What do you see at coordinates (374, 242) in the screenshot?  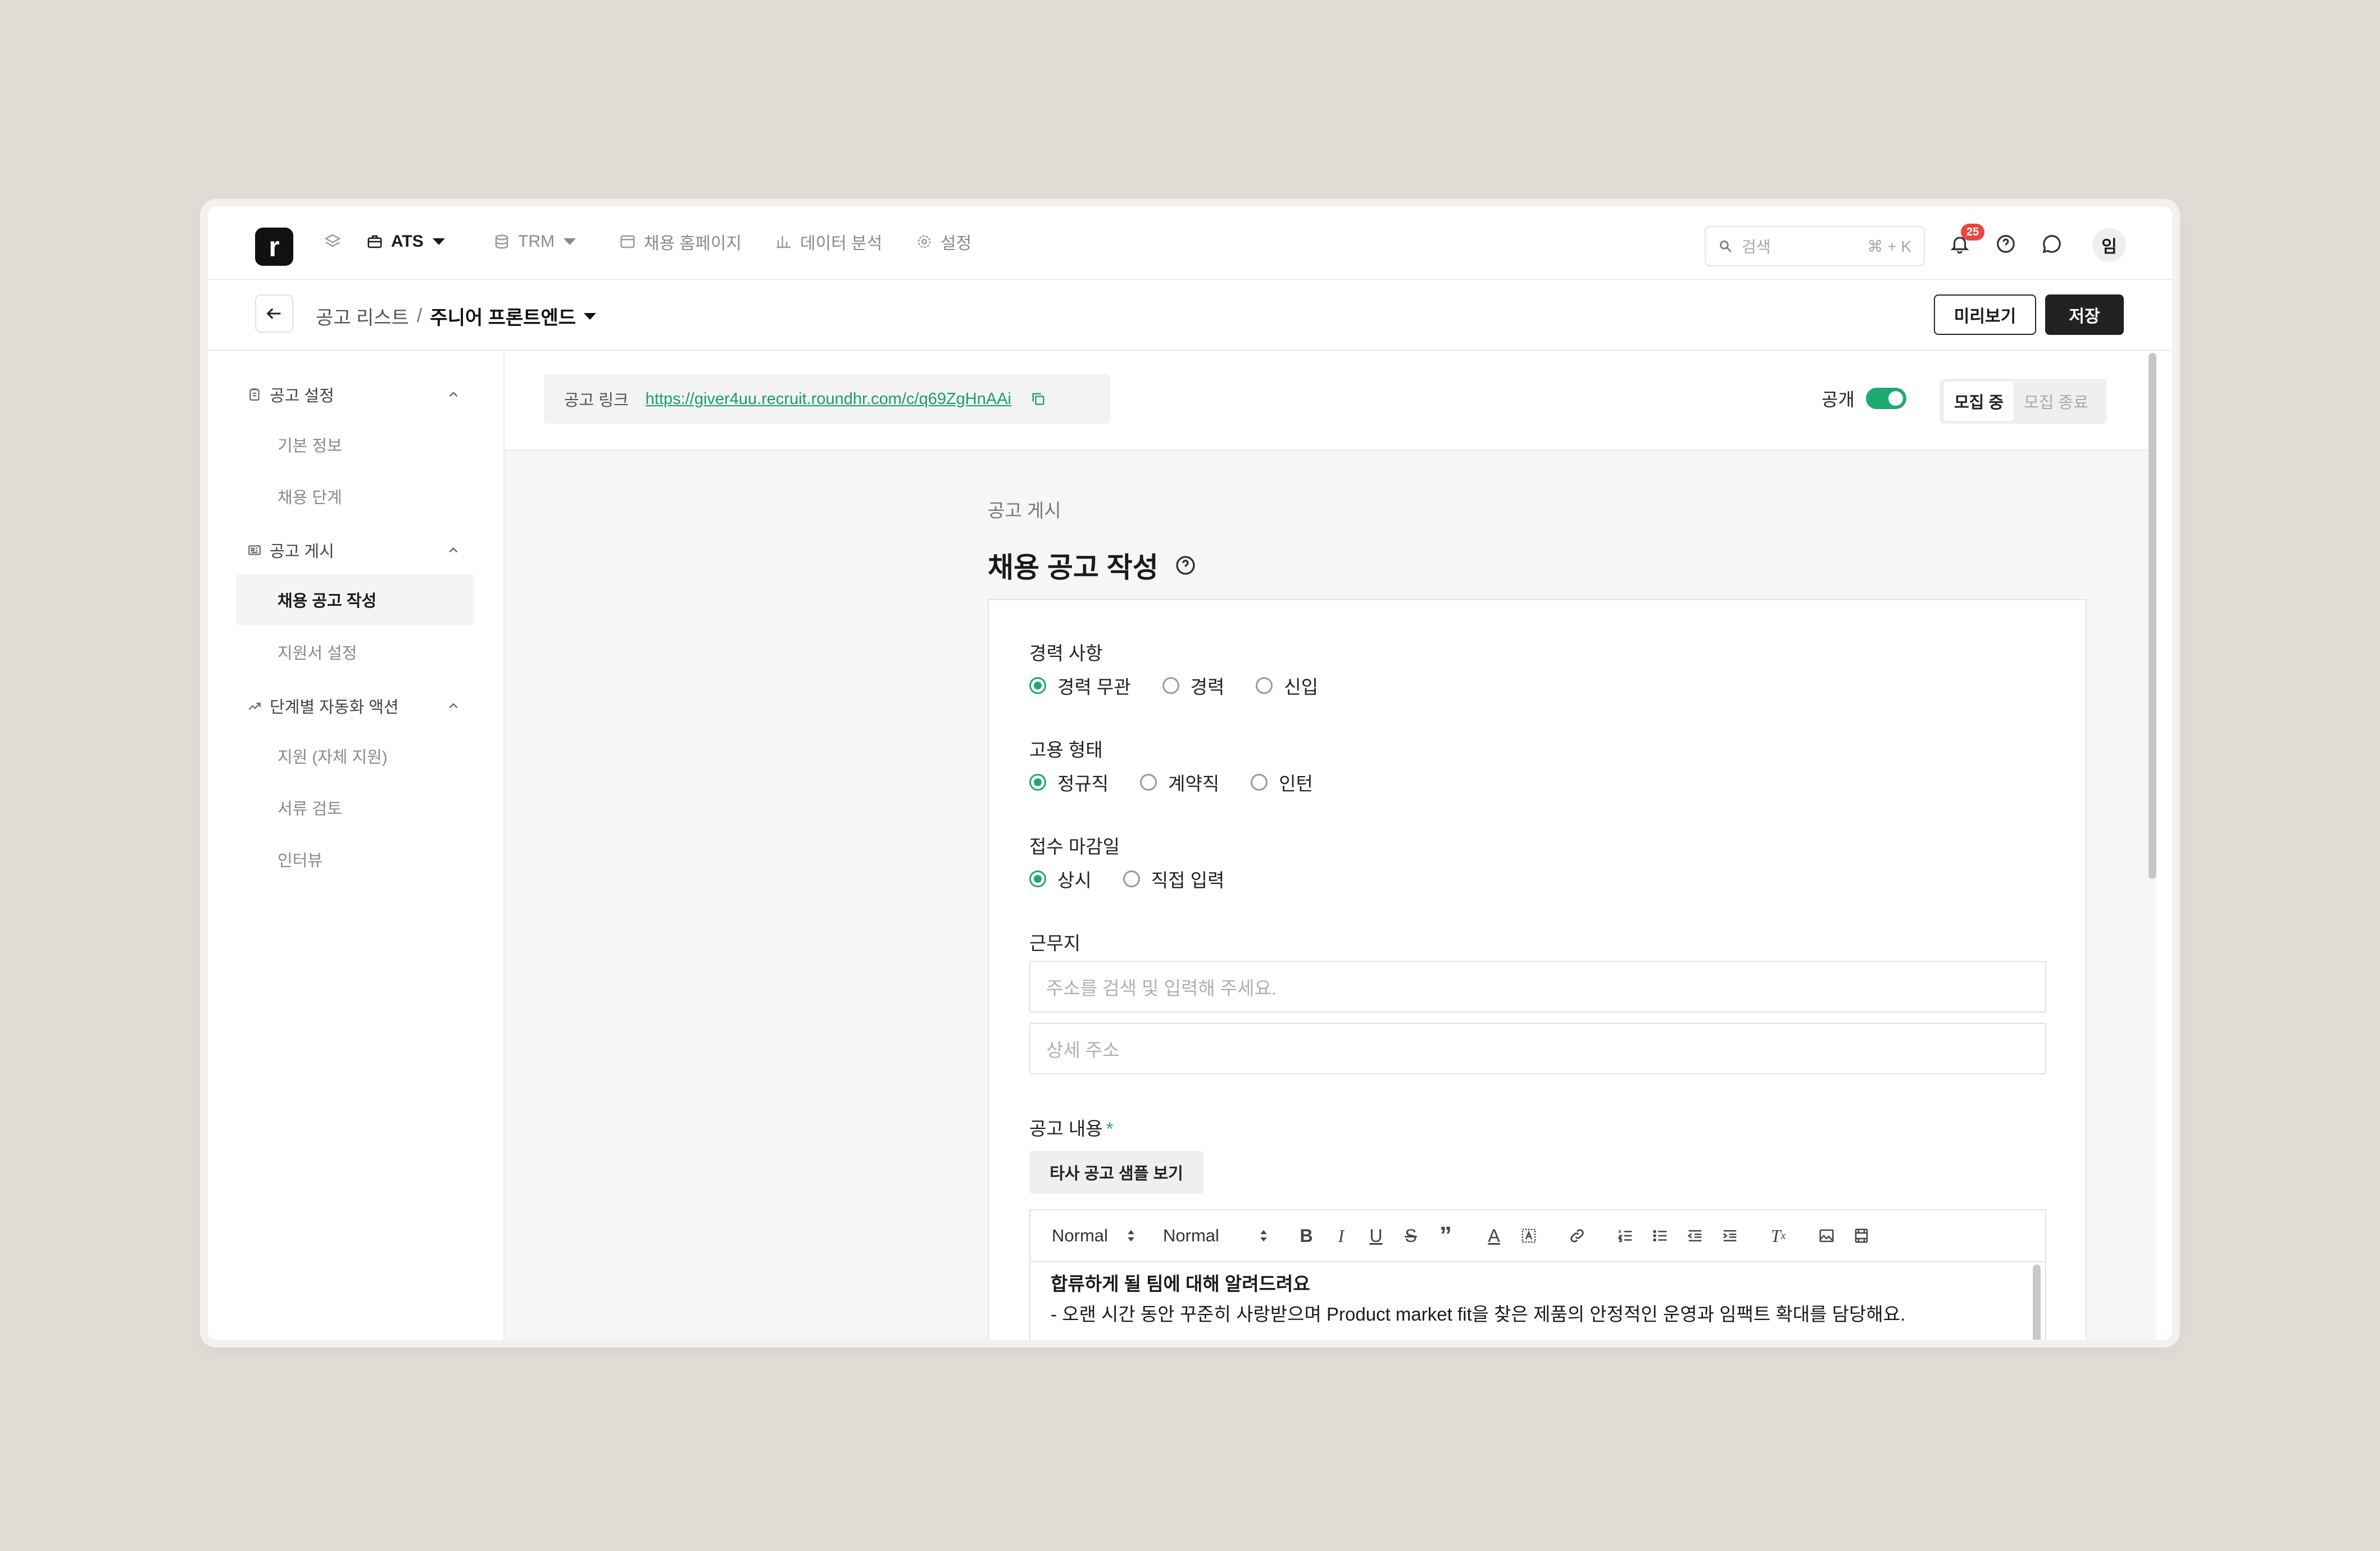 I see `briefcase-icon` at bounding box center [374, 242].